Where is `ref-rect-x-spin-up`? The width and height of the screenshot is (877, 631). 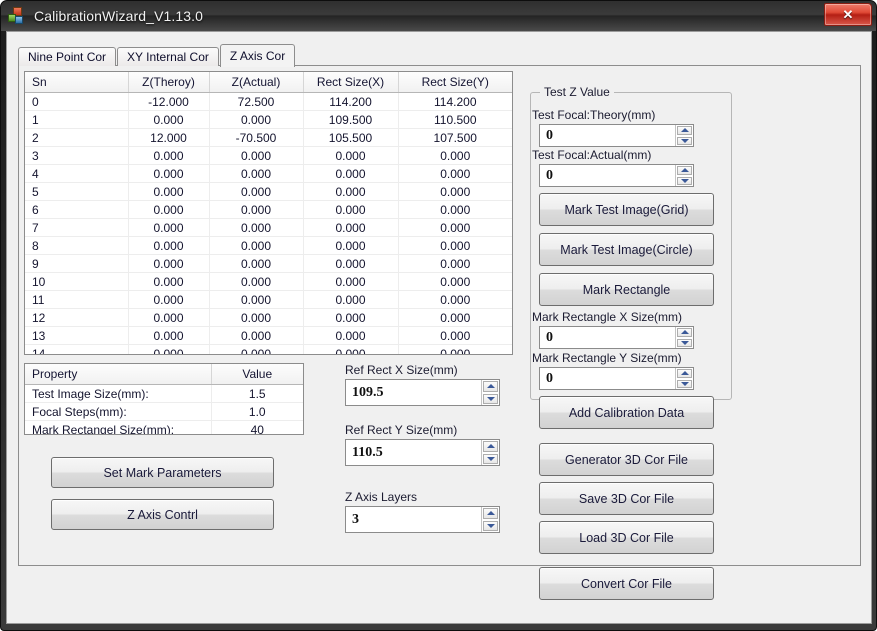 ref-rect-x-spin-up is located at coordinates (490, 386).